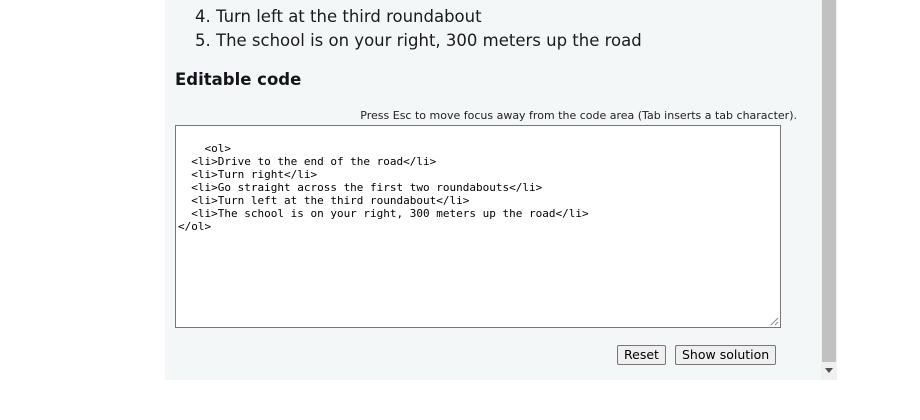 Image resolution: width=920 pixels, height=420 pixels. Describe the element at coordinates (774, 321) in the screenshot. I see `resize-grip-icon` at that location.